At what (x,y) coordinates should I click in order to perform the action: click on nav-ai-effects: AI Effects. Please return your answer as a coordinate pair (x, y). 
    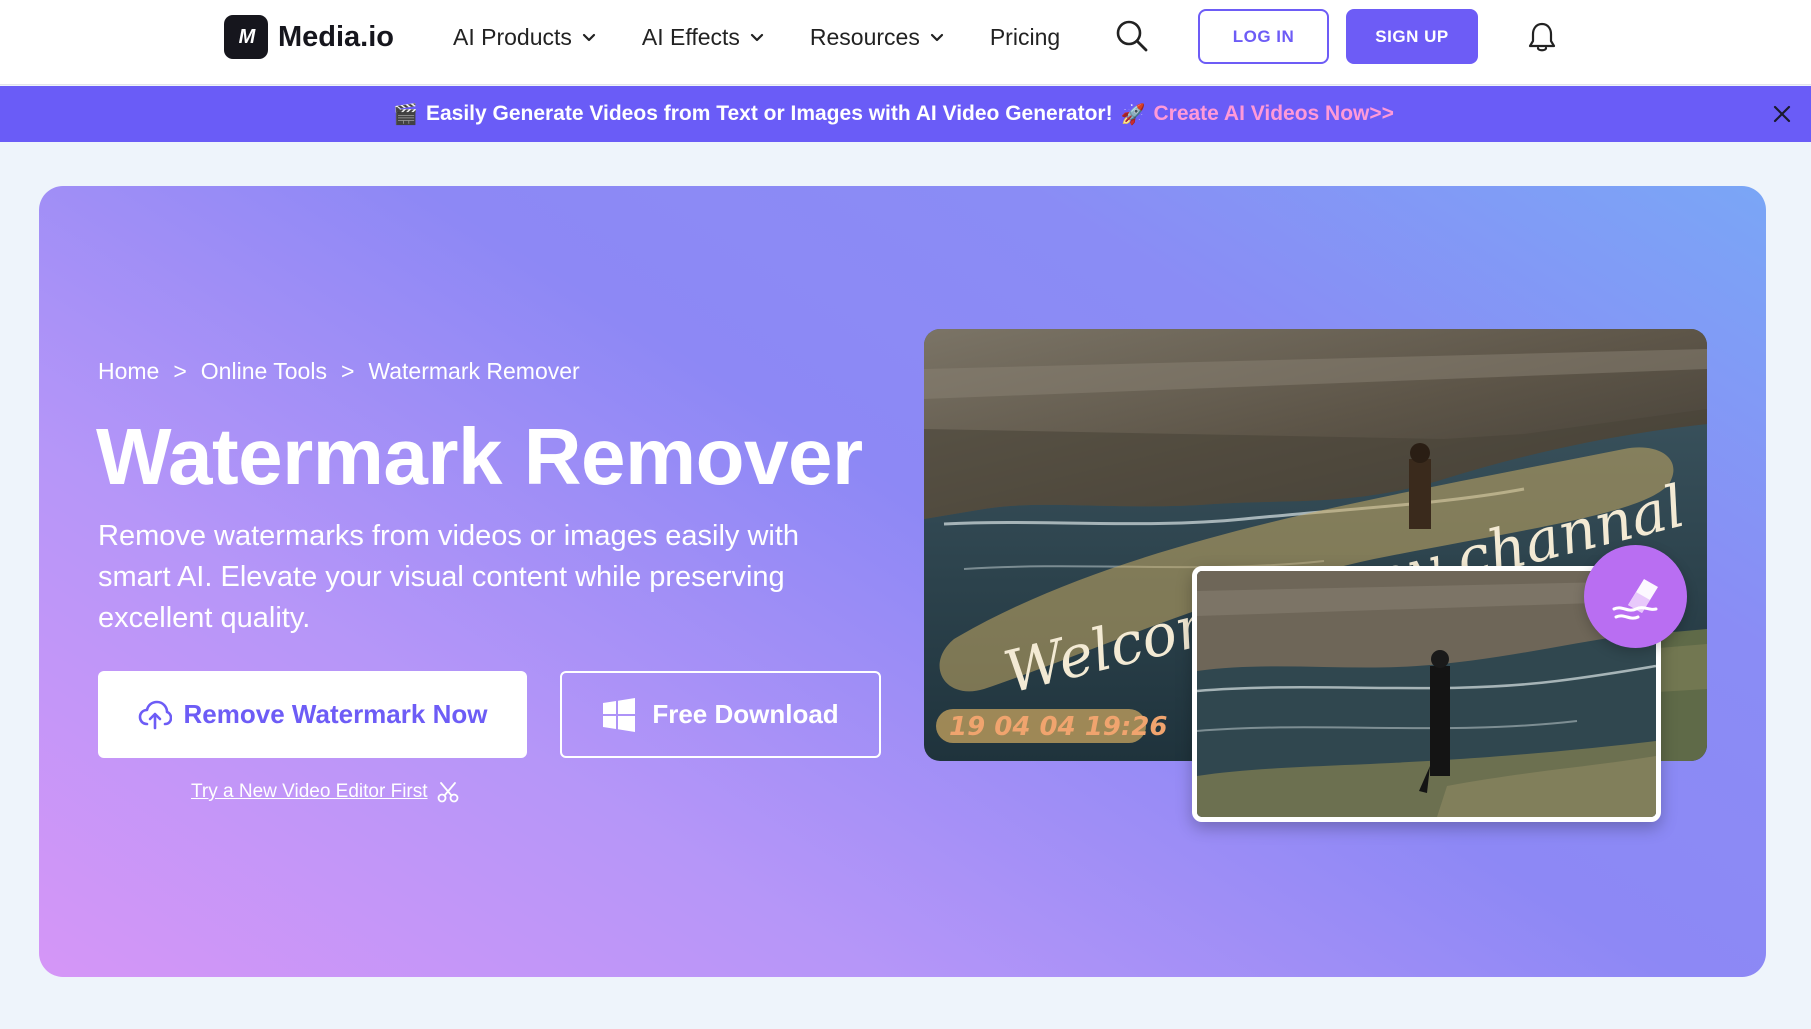
    Looking at the image, I should click on (703, 37).